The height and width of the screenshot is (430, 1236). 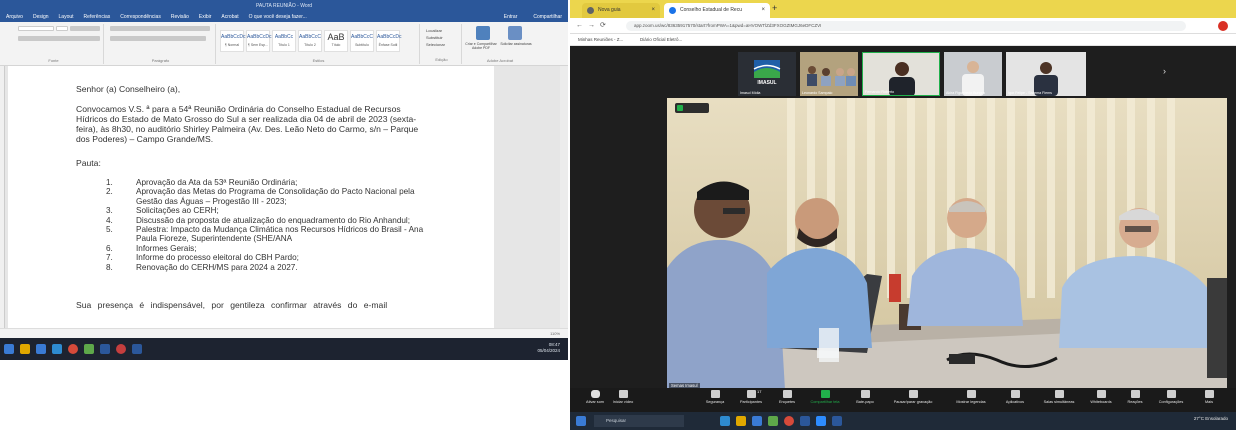 I want to click on create-pdf-icon, so click(x=483, y=33).